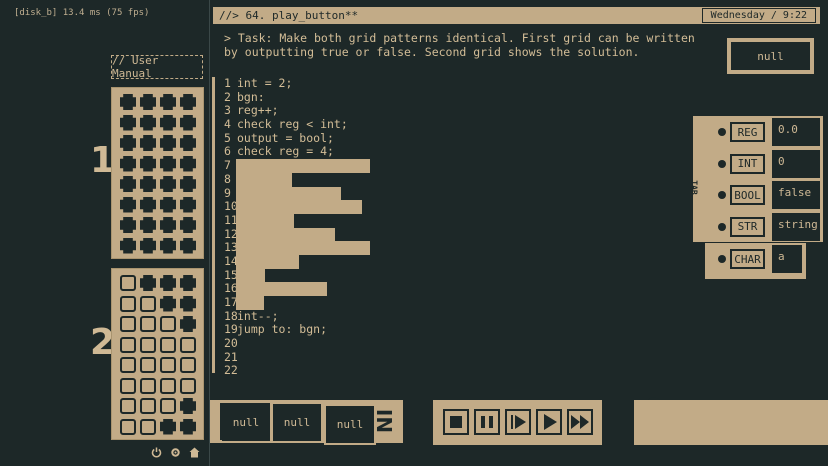  I want to click on tab-label: TAB, so click(694, 187).